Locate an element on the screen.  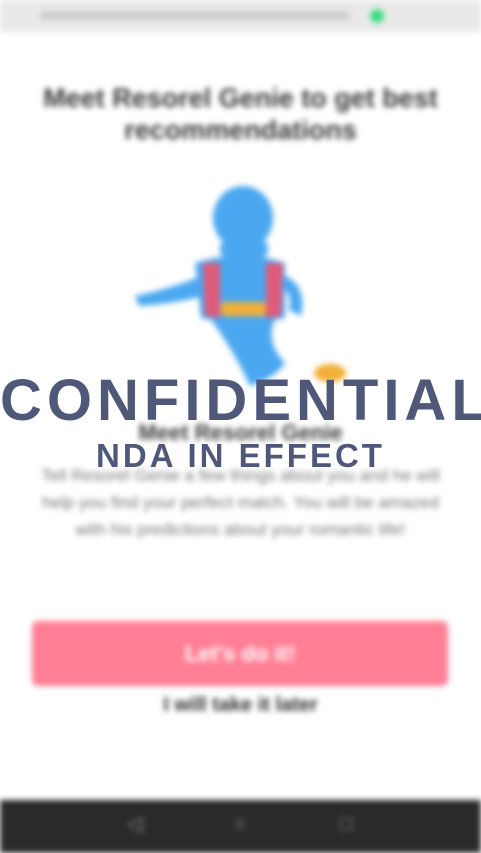
watermark-line-2: NDA IN EFFECT is located at coordinates (240, 455).